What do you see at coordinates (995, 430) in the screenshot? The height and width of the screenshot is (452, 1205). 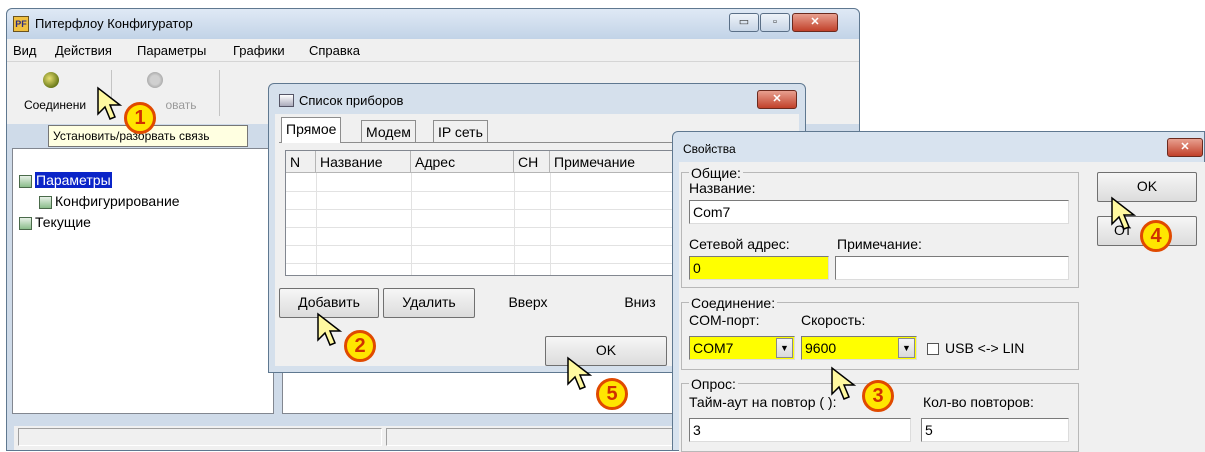 I see `retries-field: 5` at bounding box center [995, 430].